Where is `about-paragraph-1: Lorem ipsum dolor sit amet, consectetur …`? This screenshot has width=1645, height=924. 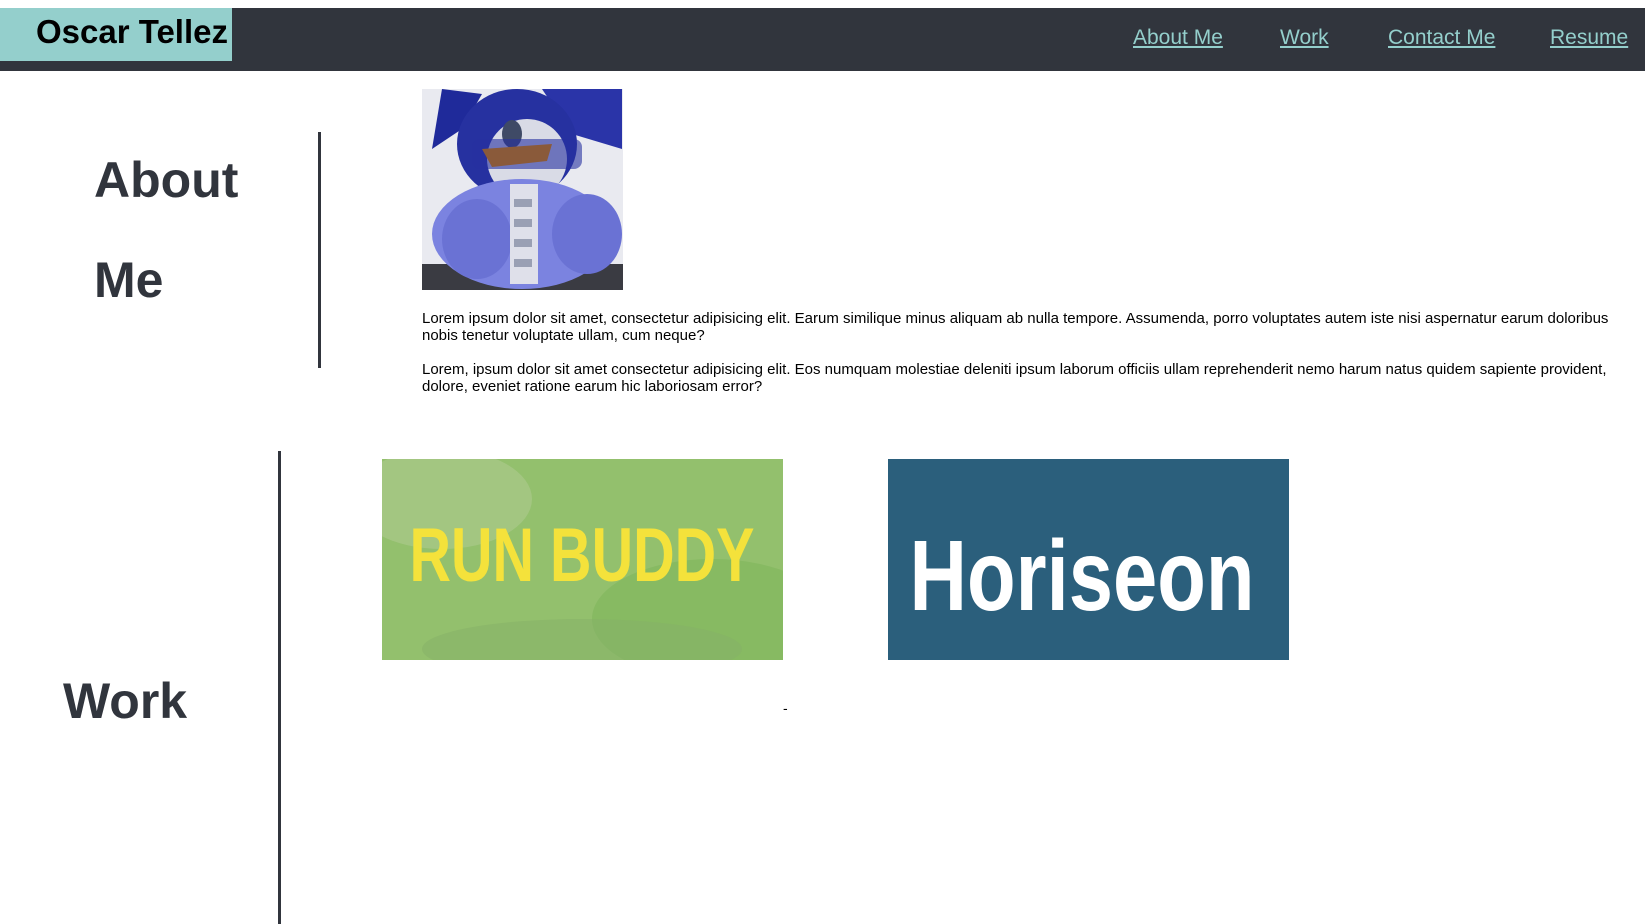 about-paragraph-1: Lorem ipsum dolor sit amet, consectetur … is located at coordinates (1015, 327).